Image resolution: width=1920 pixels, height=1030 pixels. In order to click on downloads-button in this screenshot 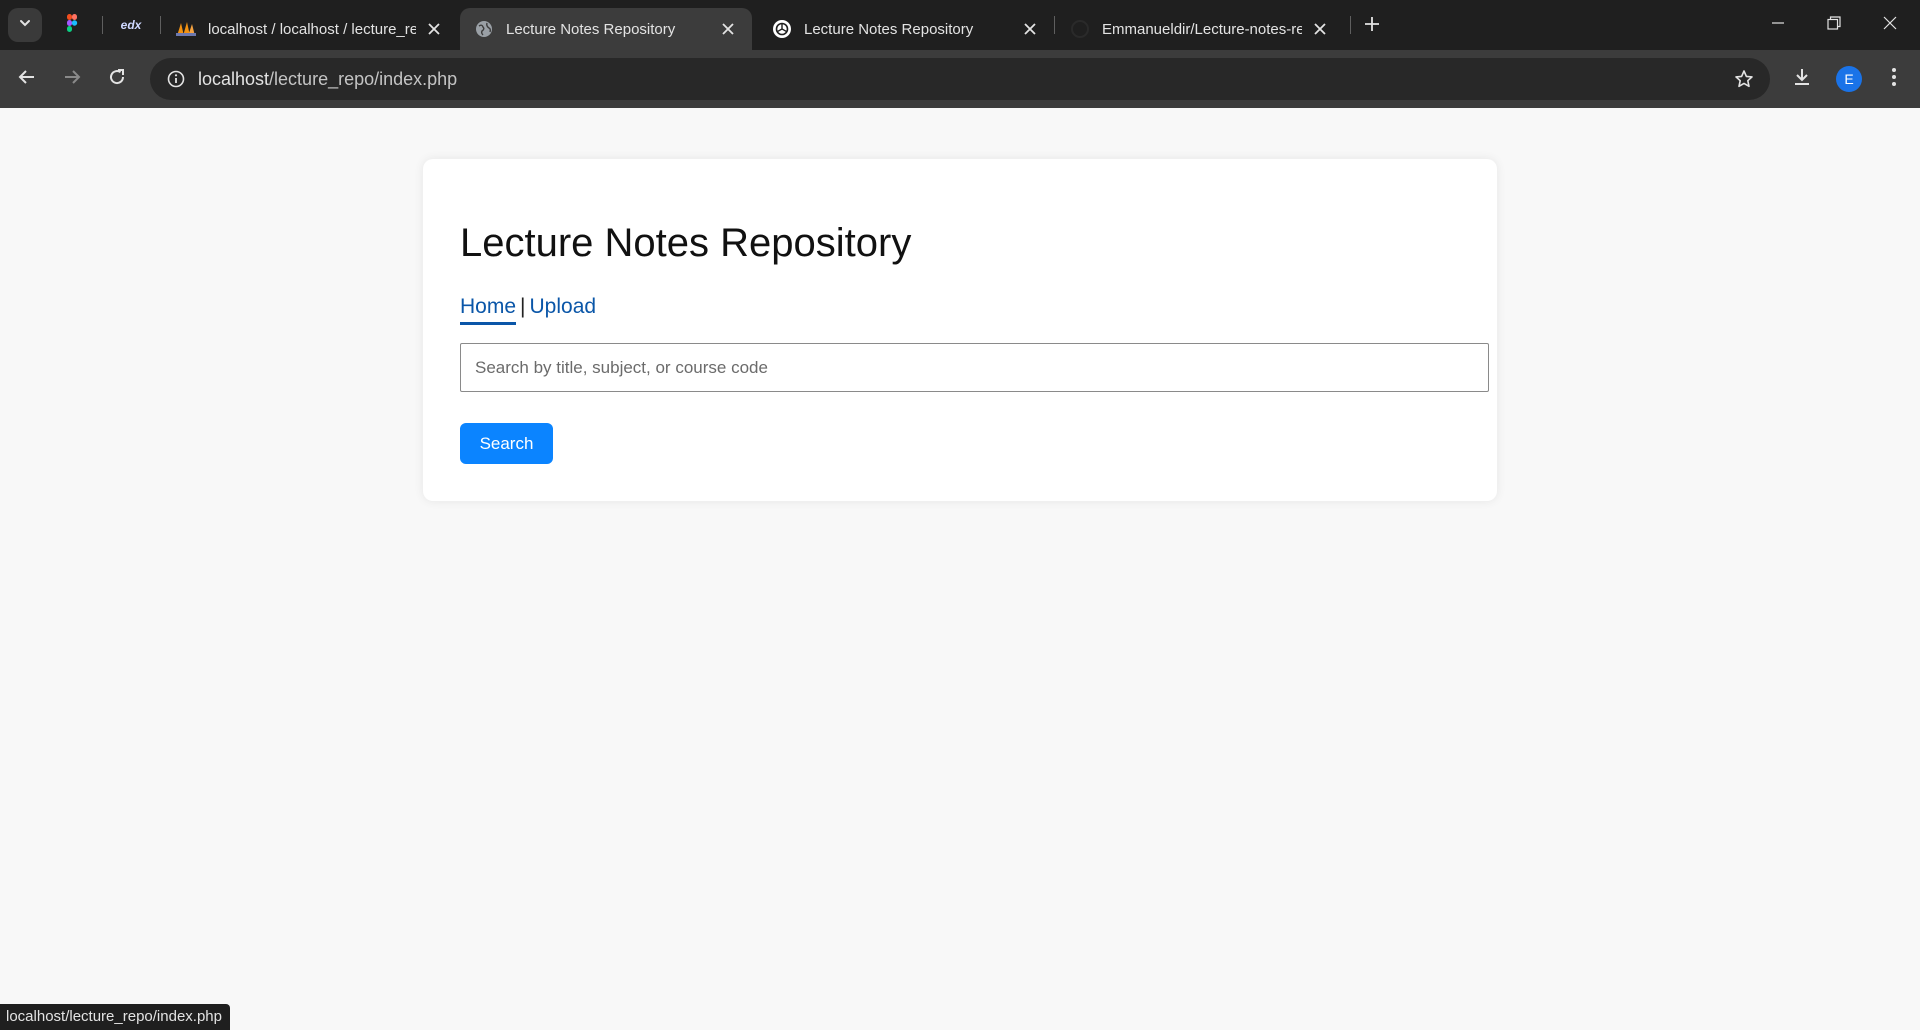, I will do `click(1802, 79)`.